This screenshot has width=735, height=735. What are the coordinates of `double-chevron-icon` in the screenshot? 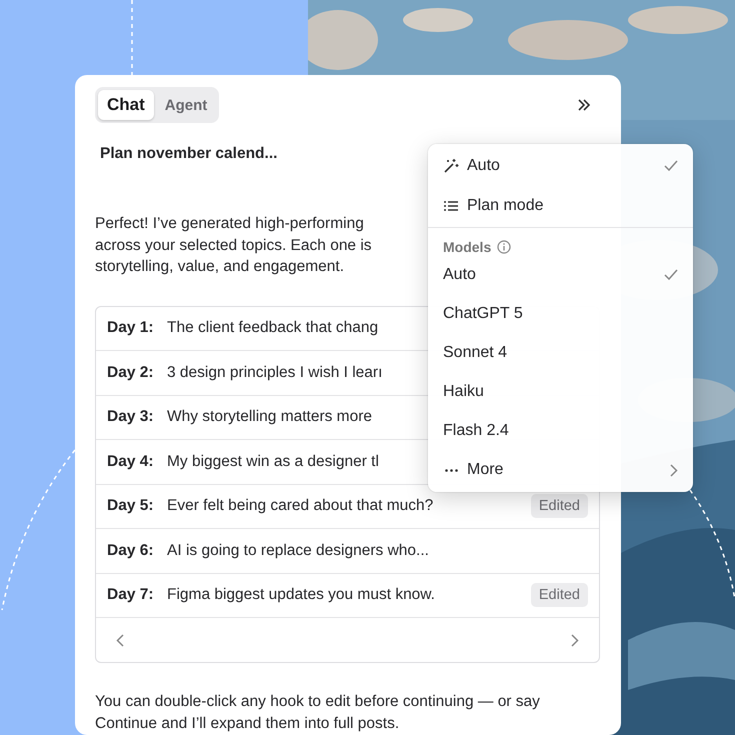 It's located at (584, 105).